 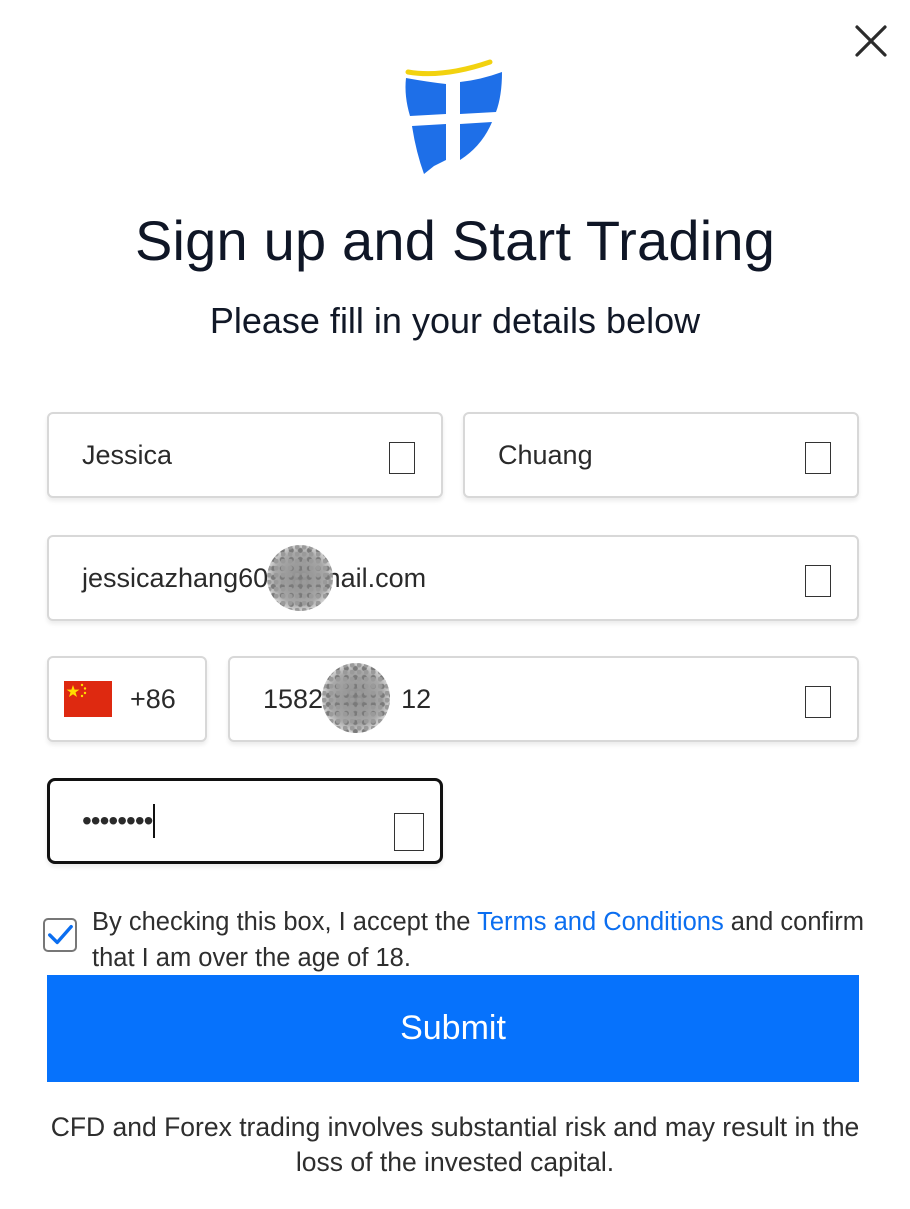 What do you see at coordinates (453, 116) in the screenshot?
I see `brand-logo` at bounding box center [453, 116].